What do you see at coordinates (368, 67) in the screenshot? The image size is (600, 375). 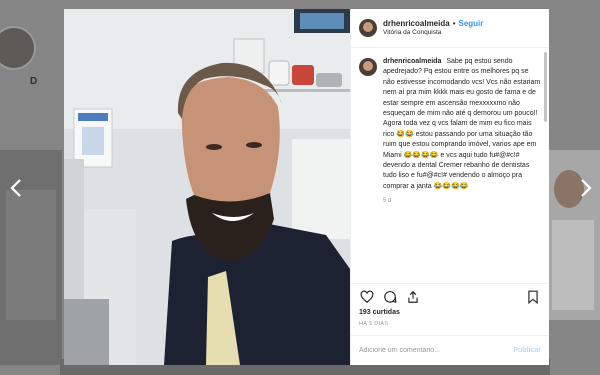 I see `caption-author-avatar` at bounding box center [368, 67].